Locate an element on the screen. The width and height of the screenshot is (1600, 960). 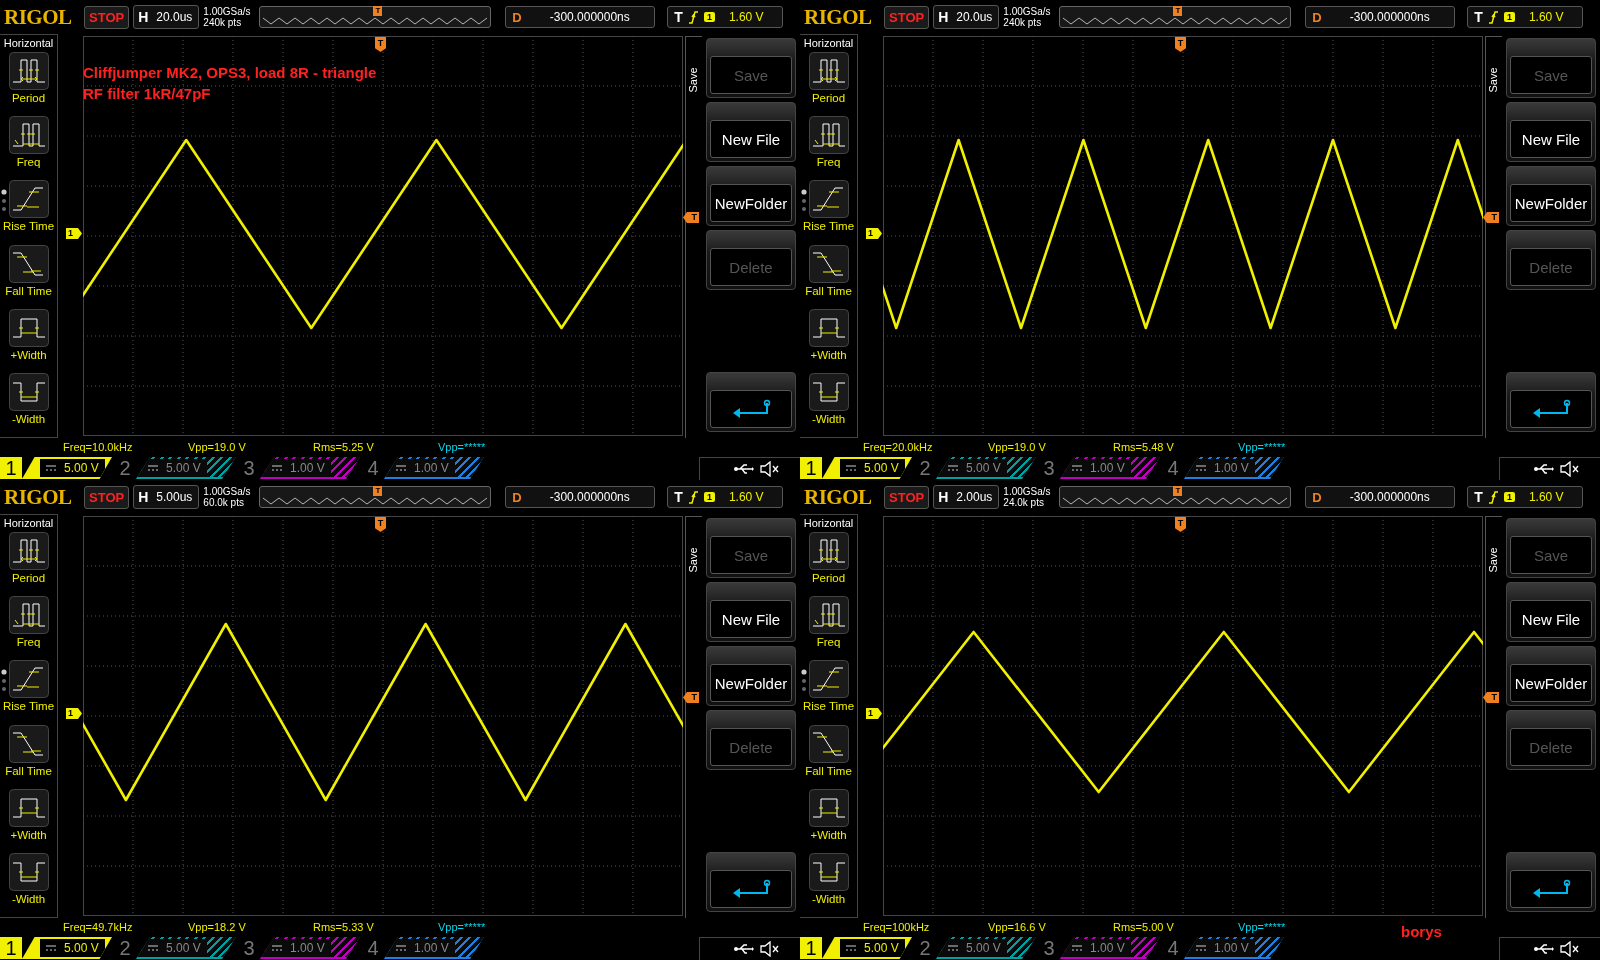
memory-depth: 60.0k pts is located at coordinates (224, 502).